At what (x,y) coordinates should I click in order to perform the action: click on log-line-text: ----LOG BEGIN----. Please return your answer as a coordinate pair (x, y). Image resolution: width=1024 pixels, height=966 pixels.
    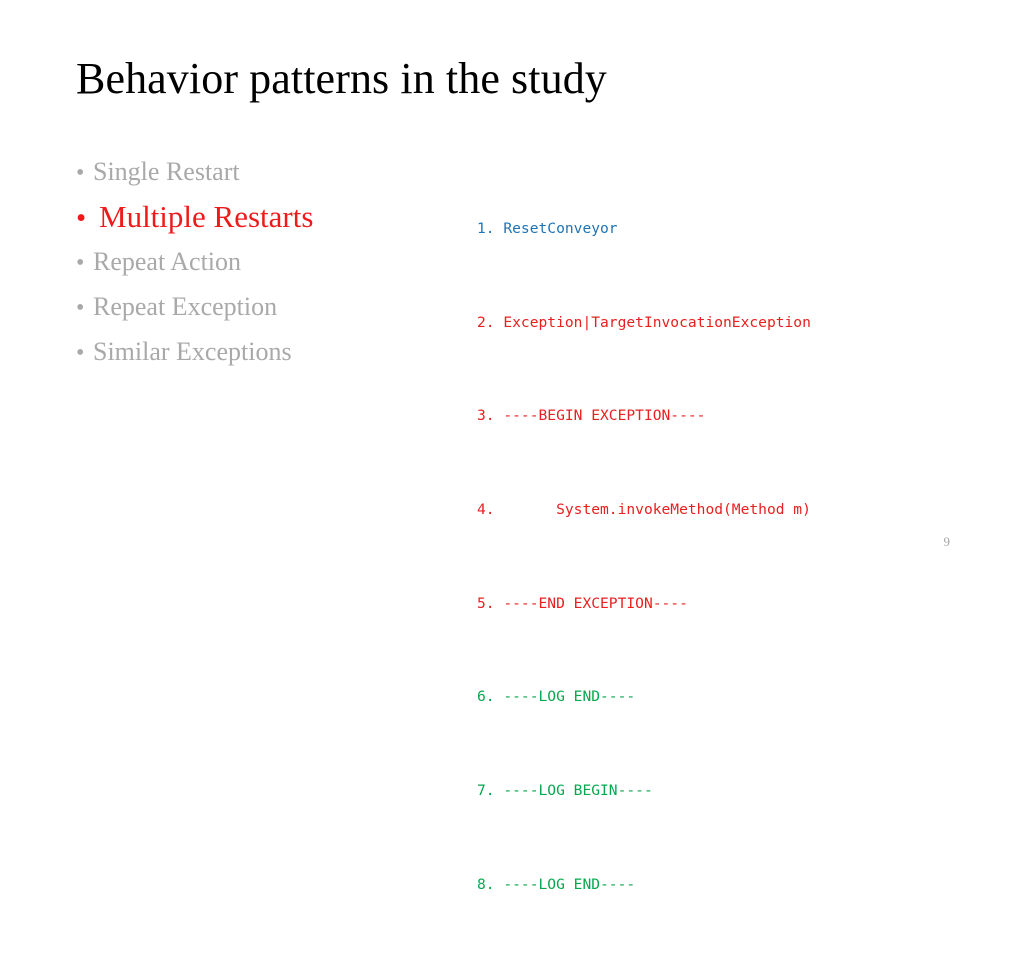
    Looking at the image, I should click on (573, 790).